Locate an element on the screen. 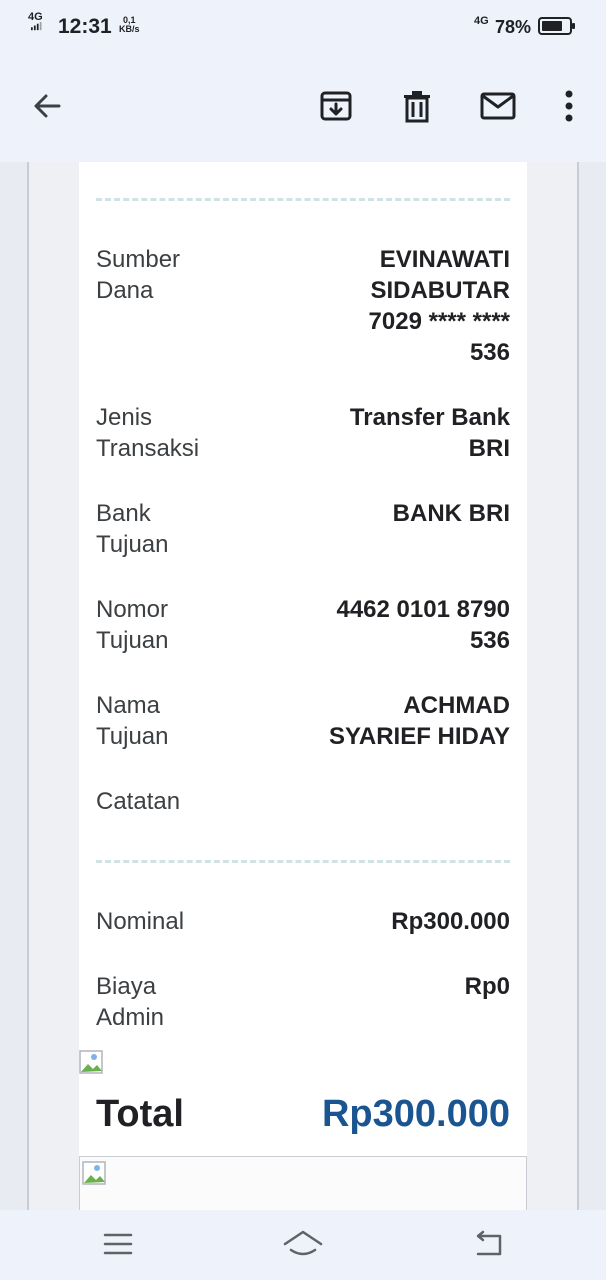 This screenshot has width=606, height=1280. back-arrow-icon is located at coordinates (47, 106).